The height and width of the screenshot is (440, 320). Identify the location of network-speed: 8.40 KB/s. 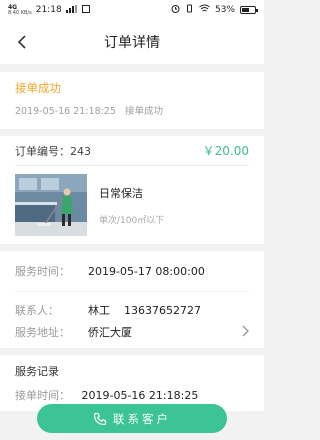
(20, 12).